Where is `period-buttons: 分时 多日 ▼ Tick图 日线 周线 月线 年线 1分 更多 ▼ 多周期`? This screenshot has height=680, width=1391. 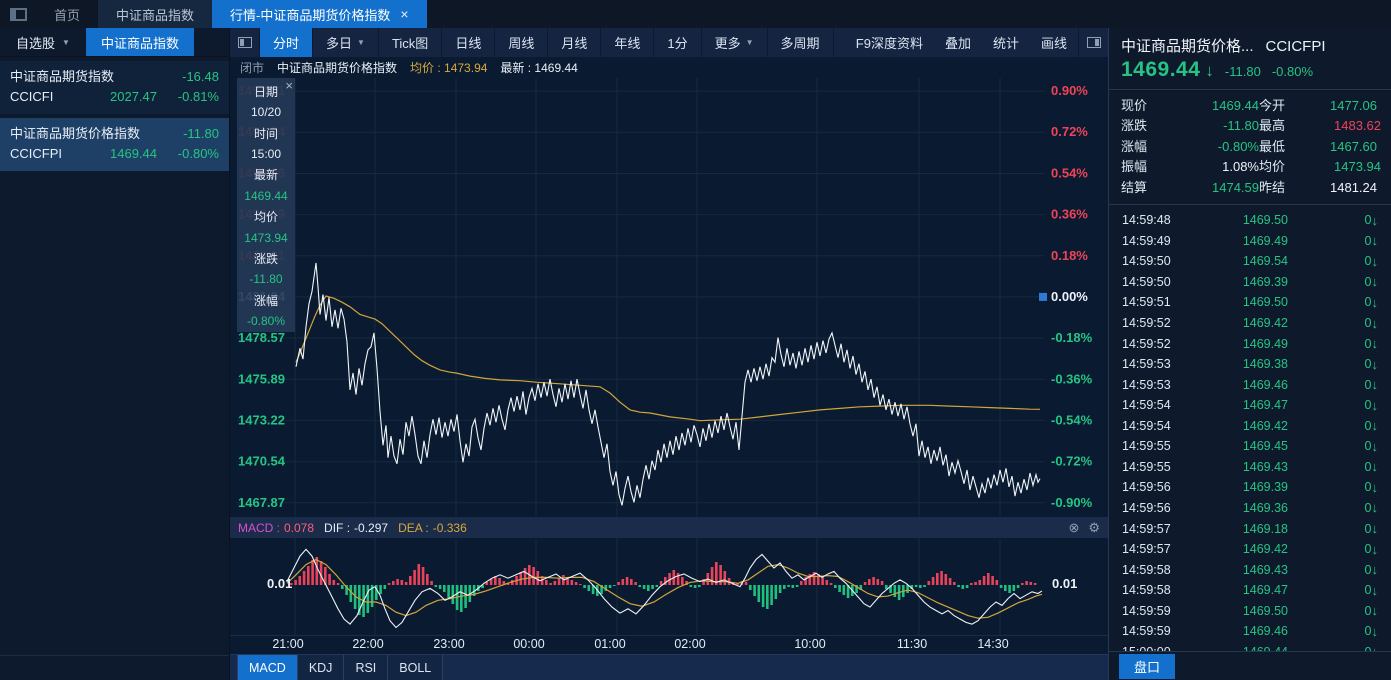 period-buttons: 分时 多日 ▼ Tick图 日线 周线 月线 年线 1分 更多 ▼ 多周期 is located at coordinates (547, 42).